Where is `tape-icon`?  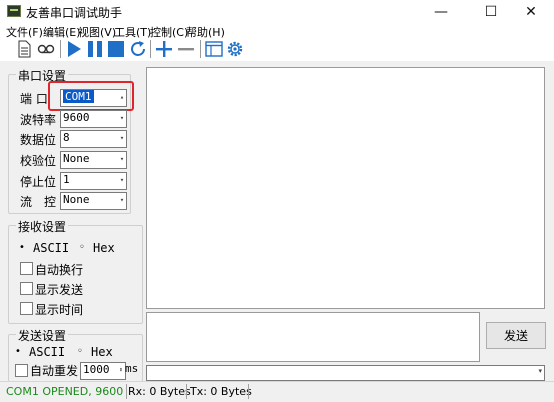
tape-icon is located at coordinates (46, 49).